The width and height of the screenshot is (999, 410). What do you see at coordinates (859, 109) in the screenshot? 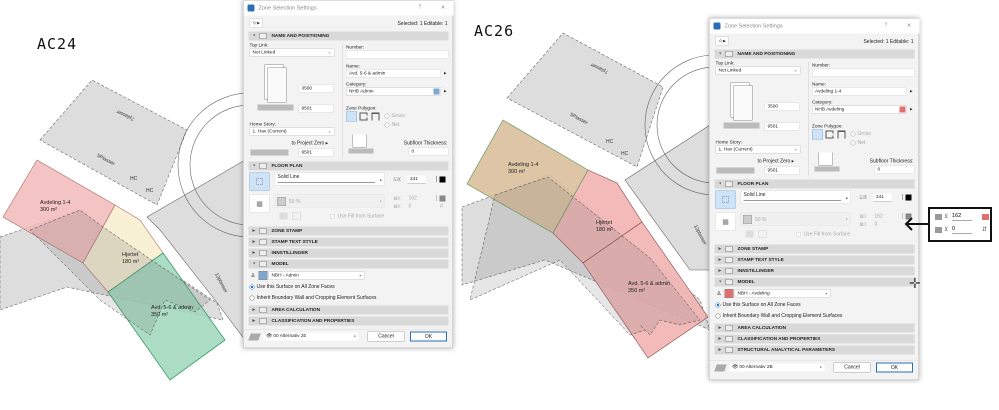
I see `category-select: NHB Avdeling` at bounding box center [859, 109].